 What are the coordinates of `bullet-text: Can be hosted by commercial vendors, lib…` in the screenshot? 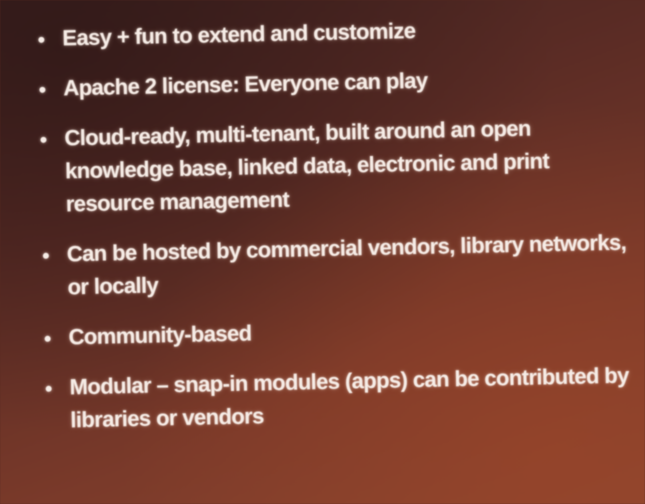 It's located at (346, 264).